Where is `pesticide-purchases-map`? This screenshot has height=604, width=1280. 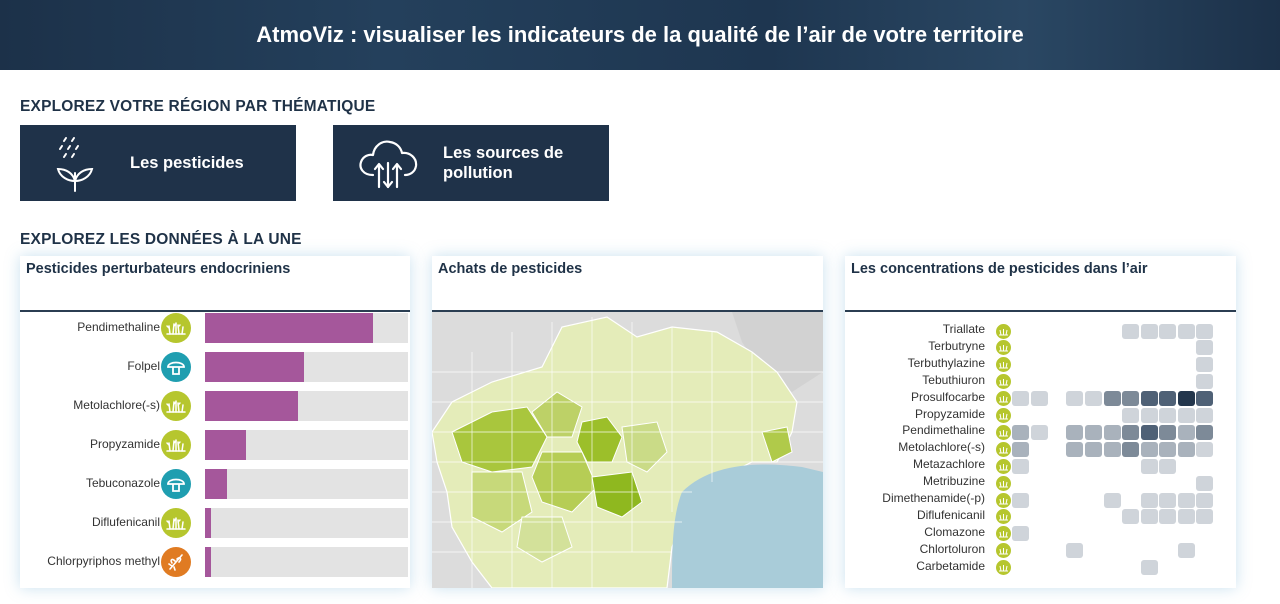 pesticide-purchases-map is located at coordinates (627, 450).